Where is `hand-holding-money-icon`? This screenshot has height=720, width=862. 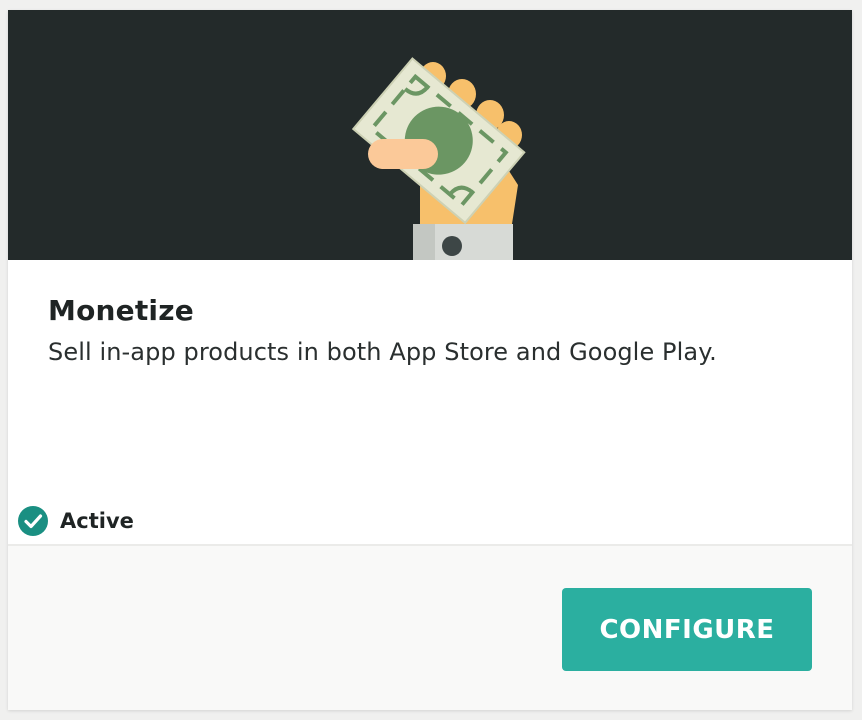 hand-holding-money-icon is located at coordinates (438, 158).